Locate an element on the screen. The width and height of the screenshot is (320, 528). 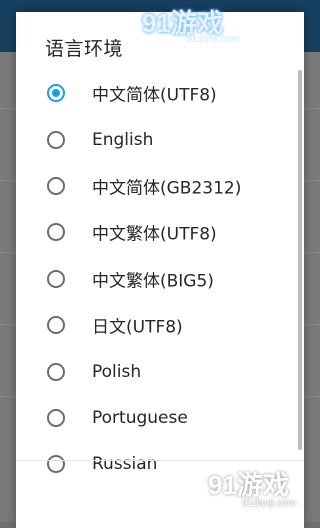
option-label: 中文简体(GB2312) is located at coordinates (167, 188).